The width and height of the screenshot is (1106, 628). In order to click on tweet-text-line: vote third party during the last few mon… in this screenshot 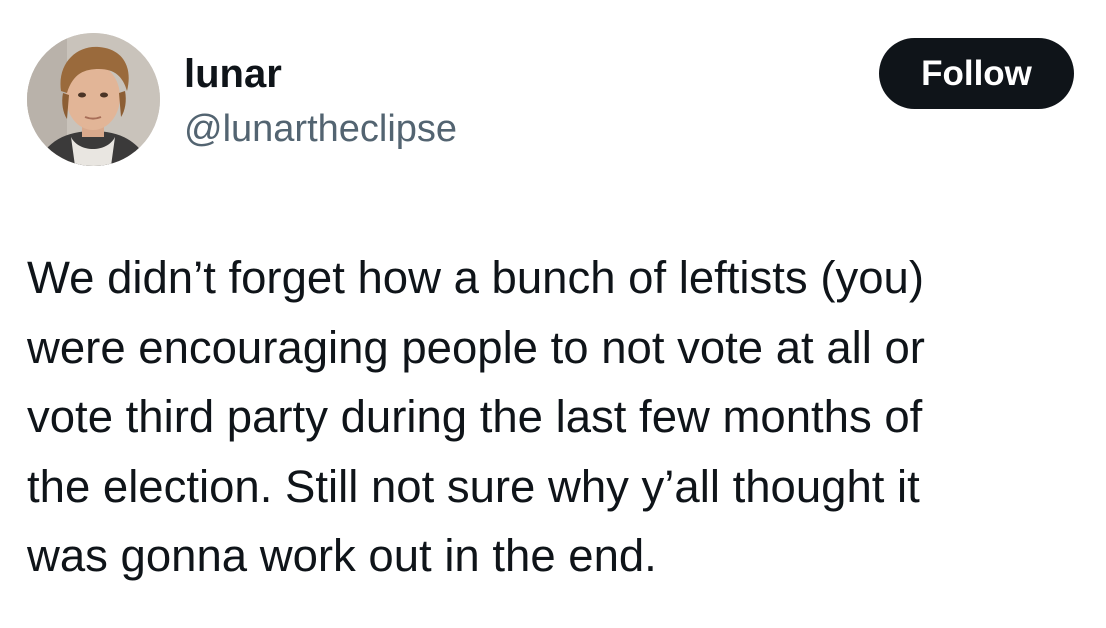, I will do `click(475, 416)`.